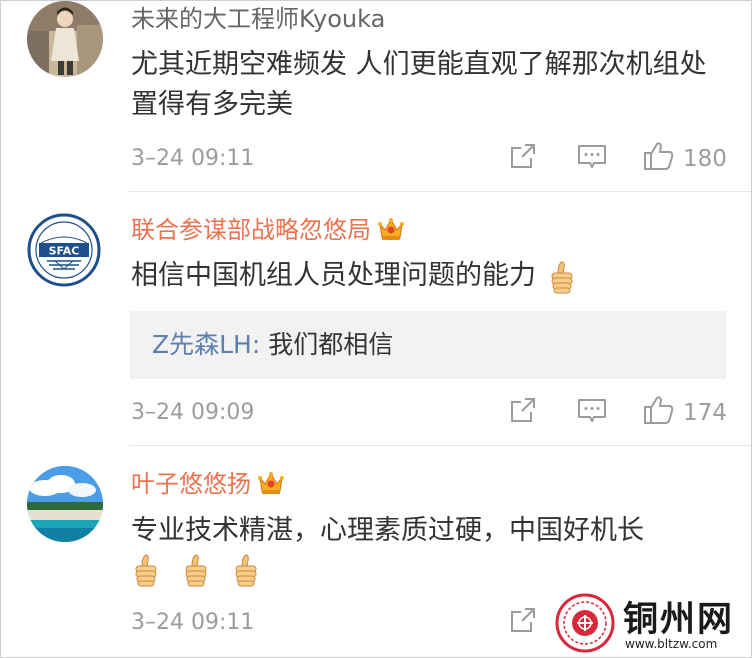 The width and height of the screenshot is (752, 658). What do you see at coordinates (387, 530) in the screenshot?
I see `comment-text: 专业技术精湛，心理素质过硬，中国好机长` at bounding box center [387, 530].